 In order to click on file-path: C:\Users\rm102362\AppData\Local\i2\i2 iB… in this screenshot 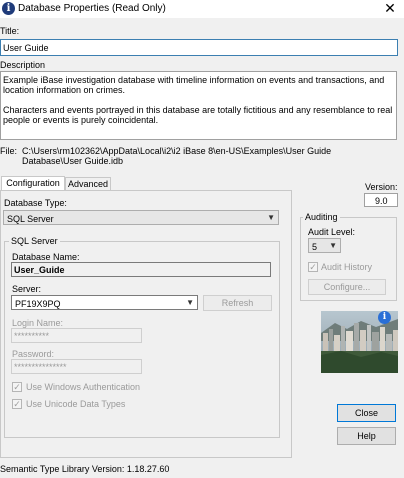, I will do `click(177, 156)`.